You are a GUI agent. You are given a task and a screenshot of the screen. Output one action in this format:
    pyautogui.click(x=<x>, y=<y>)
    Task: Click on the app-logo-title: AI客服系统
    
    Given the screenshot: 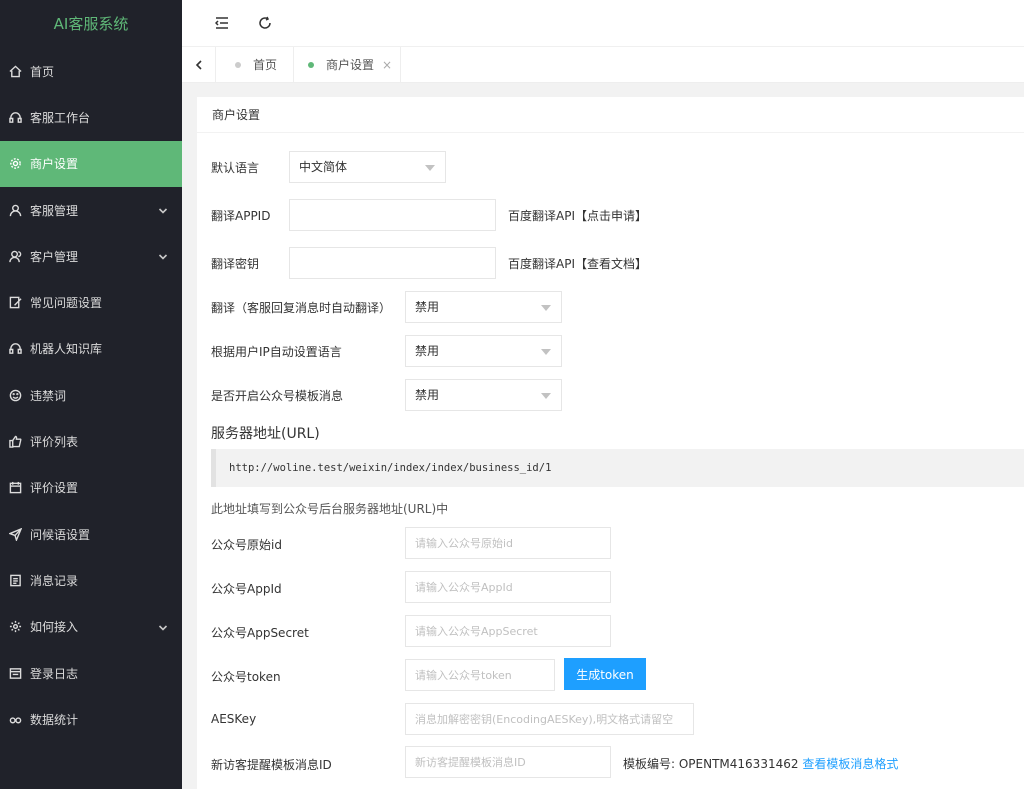 What is the action you would take?
    pyautogui.click(x=91, y=24)
    